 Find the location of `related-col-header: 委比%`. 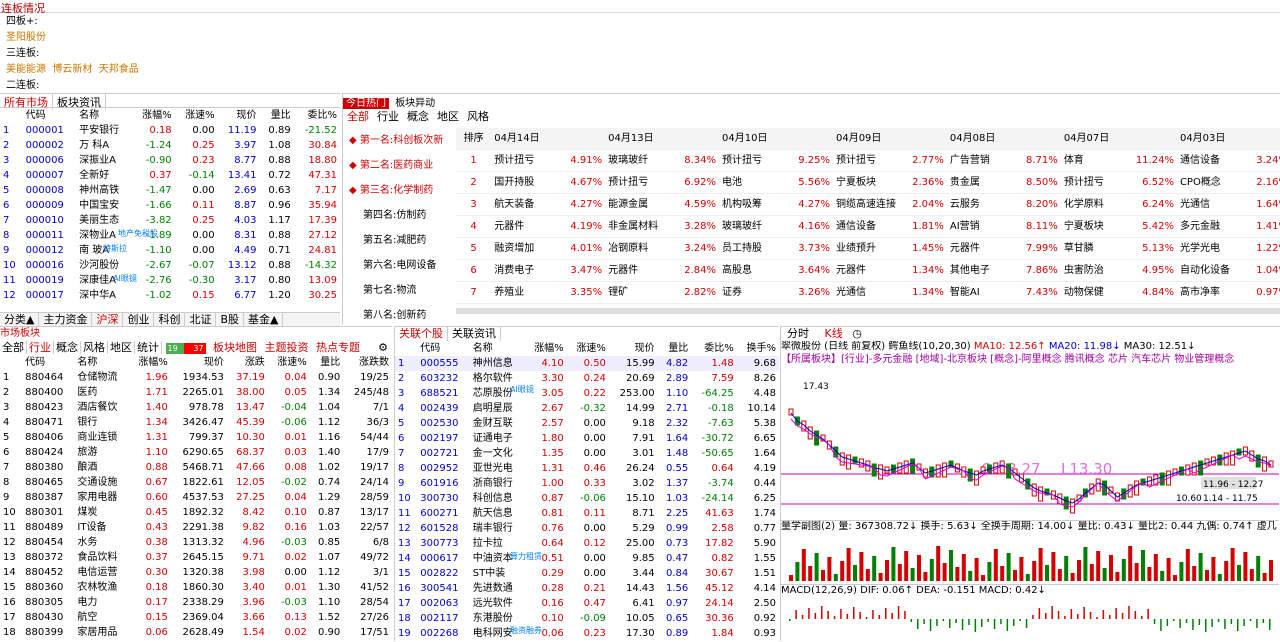

related-col-header: 委比% is located at coordinates (713, 348).